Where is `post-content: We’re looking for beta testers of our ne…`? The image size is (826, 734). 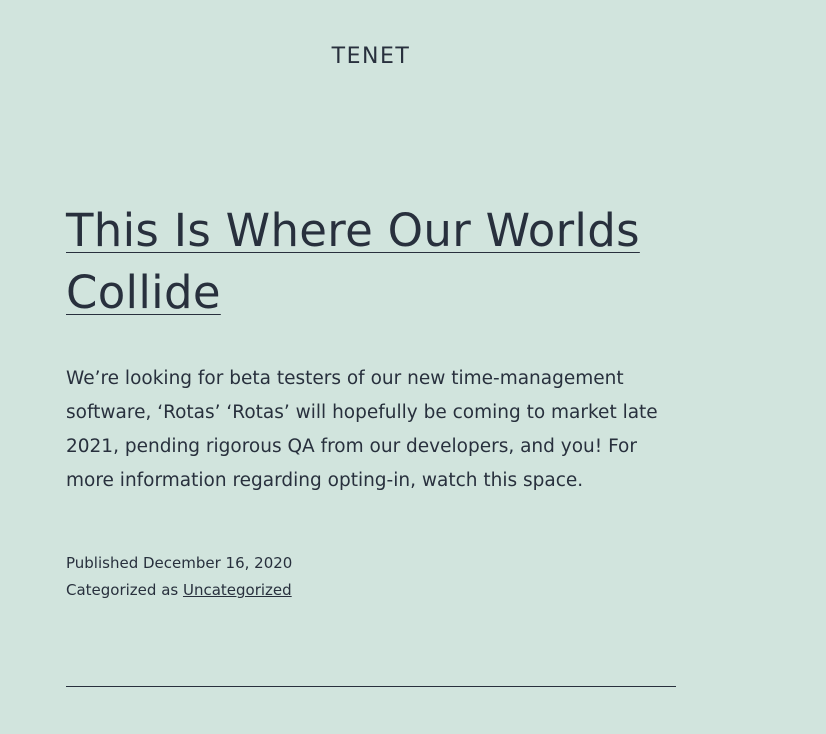 post-content: We’re looking for beta testers of our ne… is located at coordinates (362, 429).